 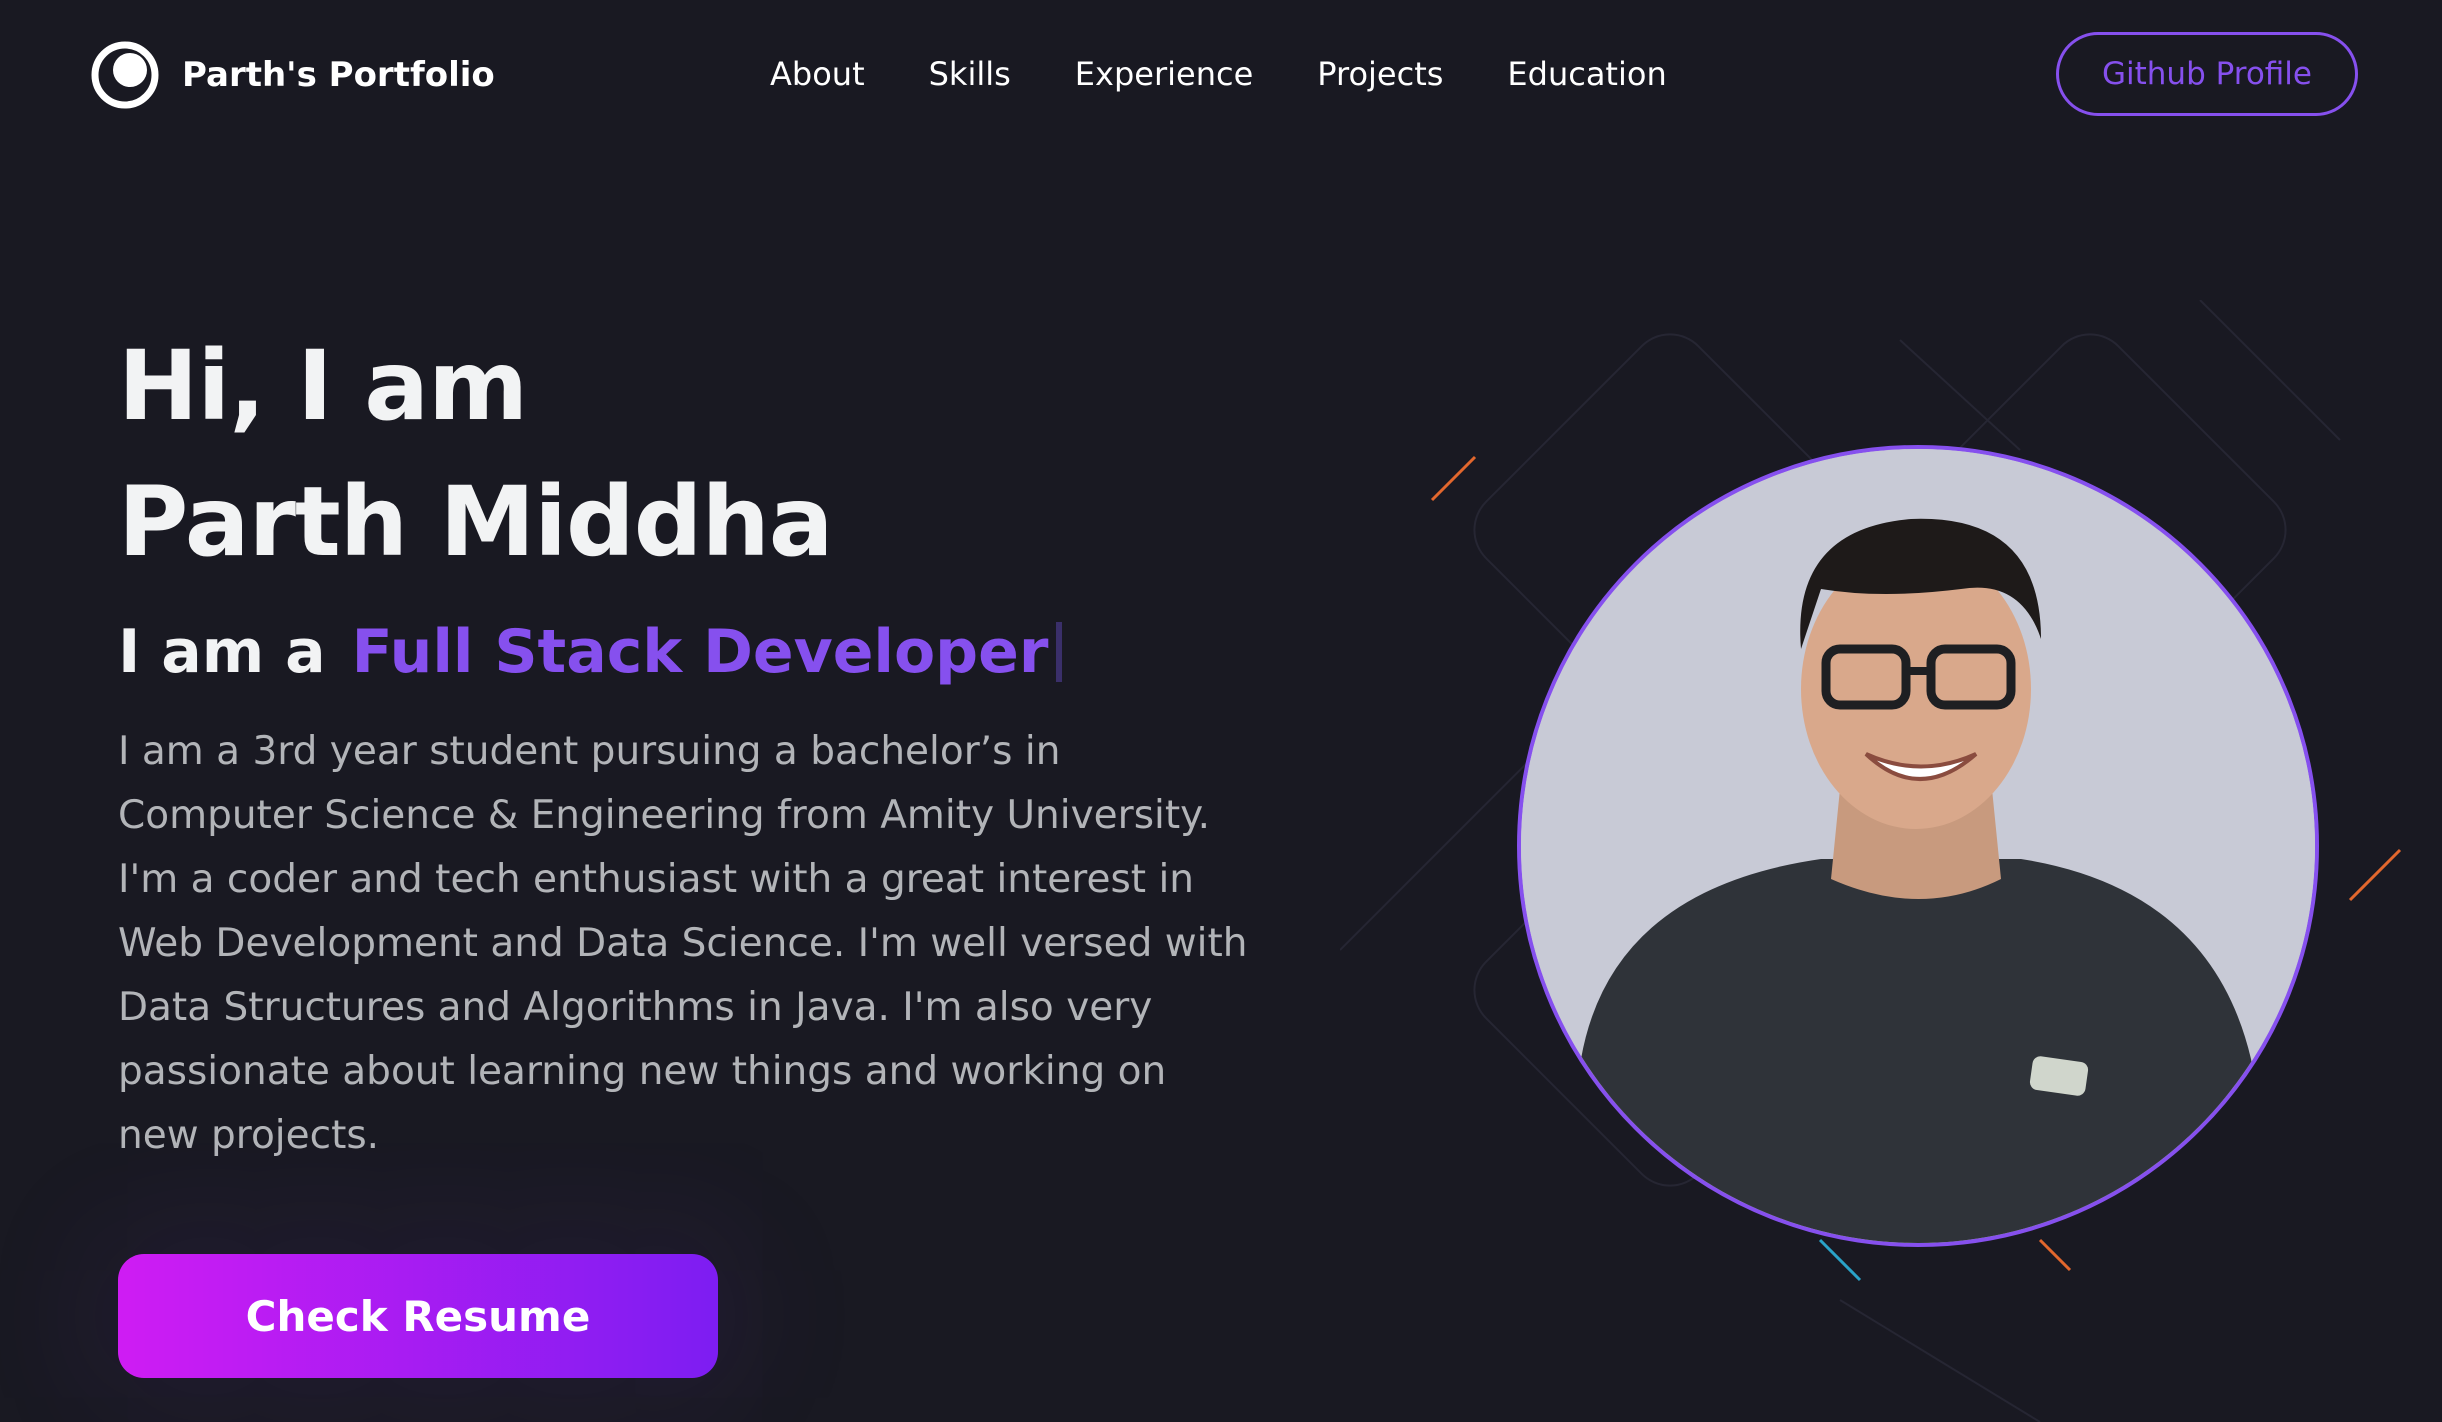 What do you see at coordinates (817, 74) in the screenshot?
I see `nav-link-about: About` at bounding box center [817, 74].